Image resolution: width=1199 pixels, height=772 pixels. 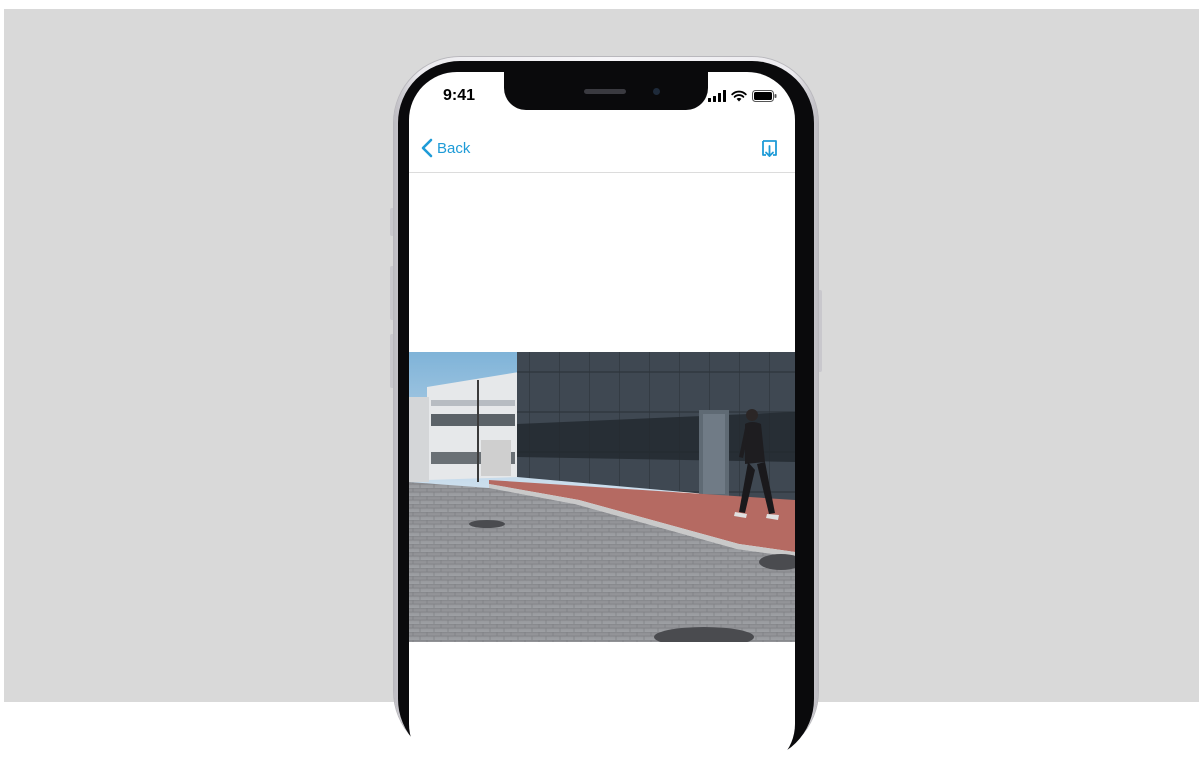 What do you see at coordinates (764, 96) in the screenshot?
I see `battery-icon` at bounding box center [764, 96].